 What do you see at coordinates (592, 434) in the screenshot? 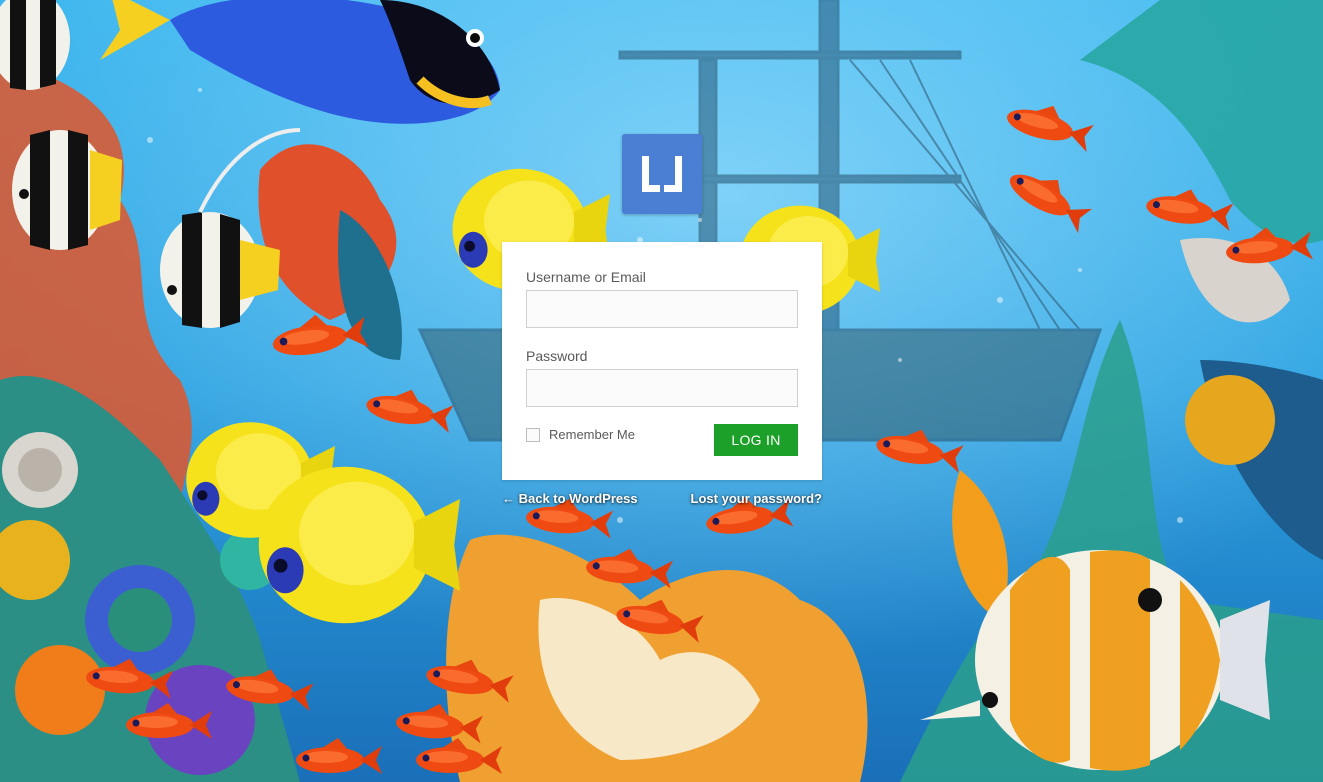
I see `remember-me-label: Remember Me` at bounding box center [592, 434].